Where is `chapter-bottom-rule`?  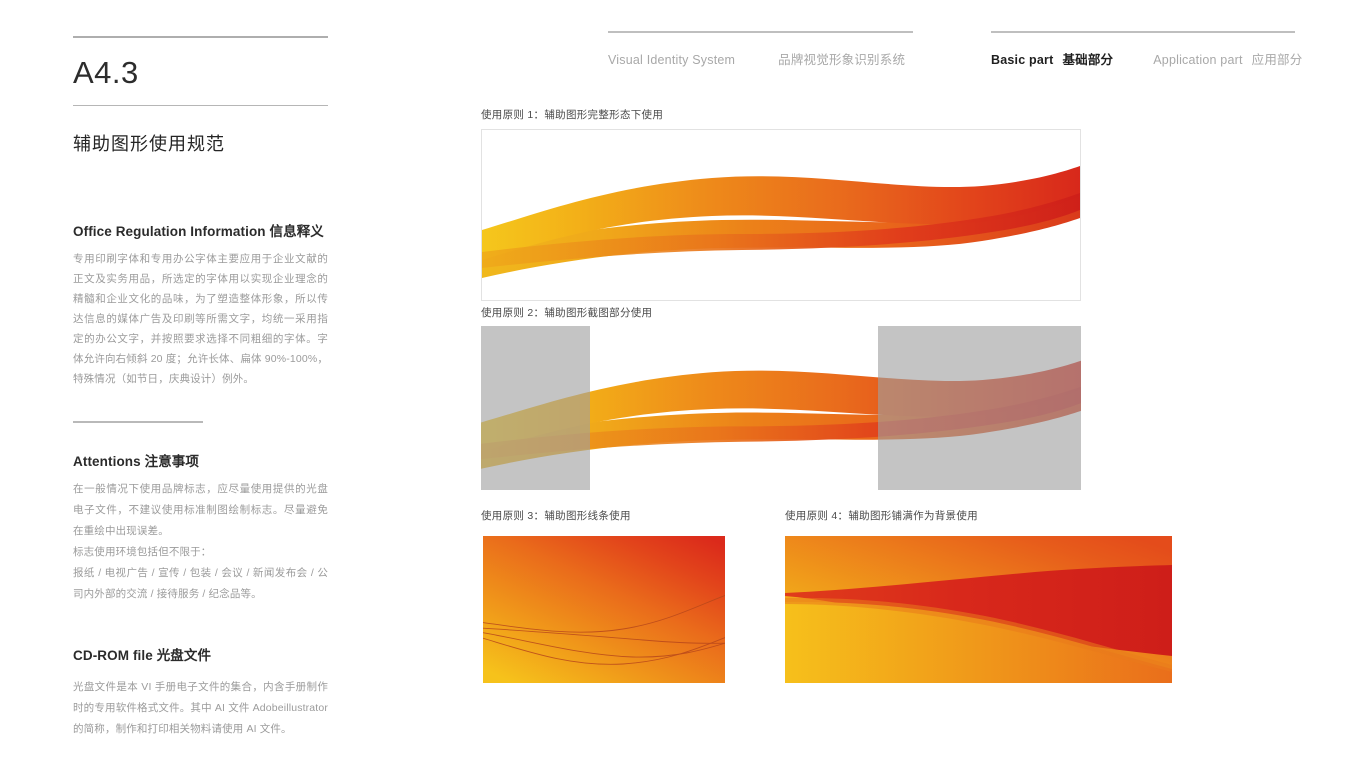
chapter-bottom-rule is located at coordinates (200, 105).